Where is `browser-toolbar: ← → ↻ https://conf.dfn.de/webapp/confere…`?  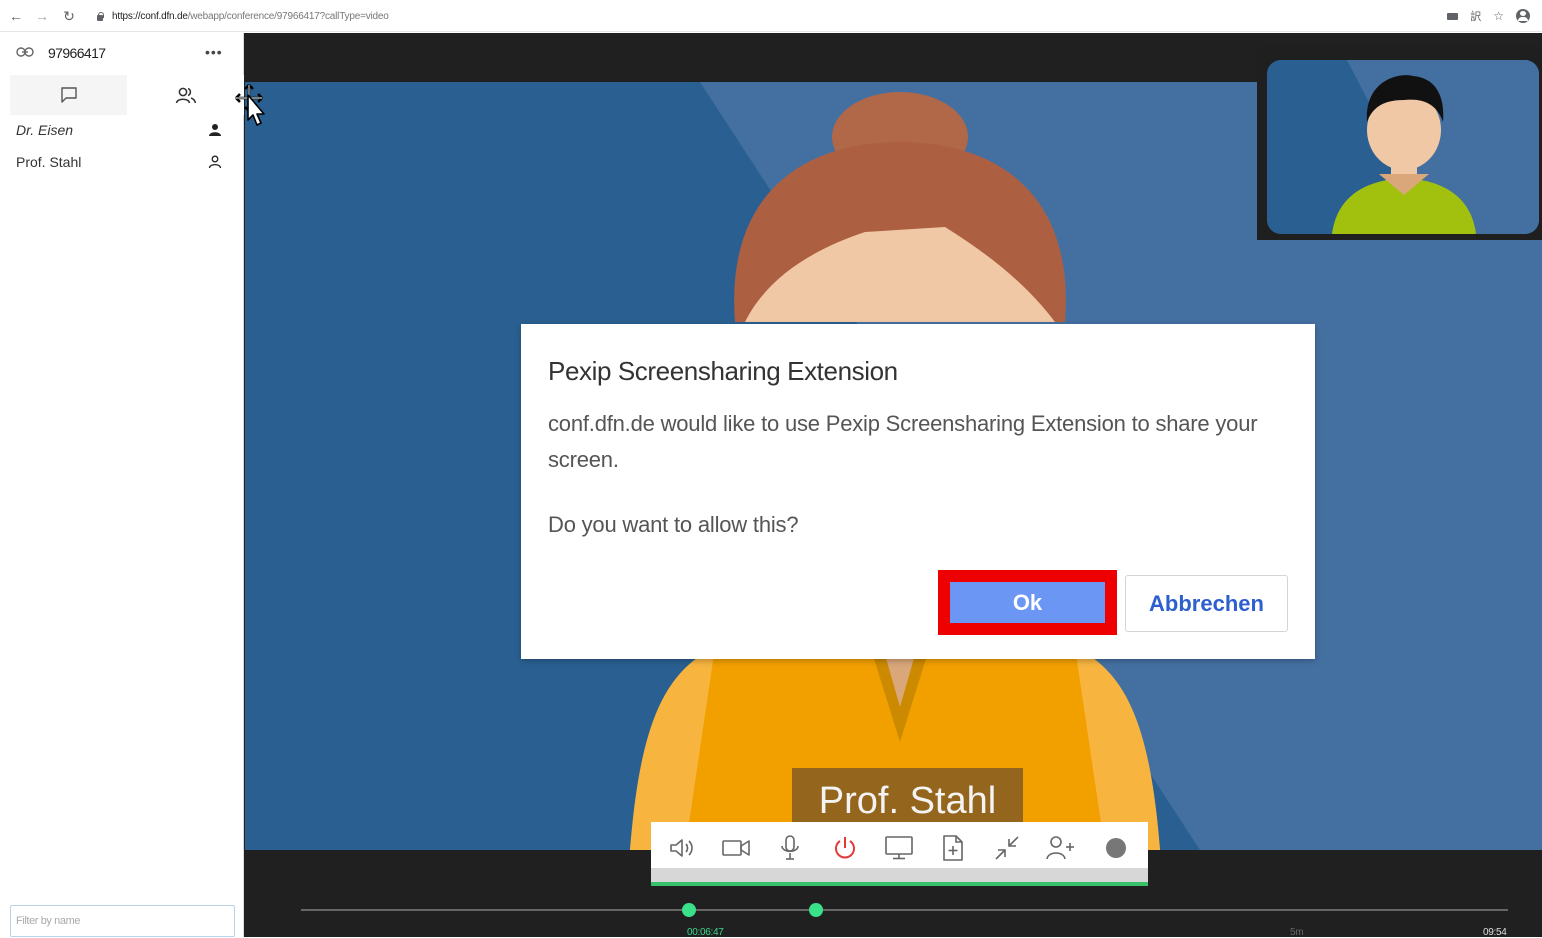
browser-toolbar: ← → ↻ https://conf.dfn.de/webapp/confere… is located at coordinates (771, 16).